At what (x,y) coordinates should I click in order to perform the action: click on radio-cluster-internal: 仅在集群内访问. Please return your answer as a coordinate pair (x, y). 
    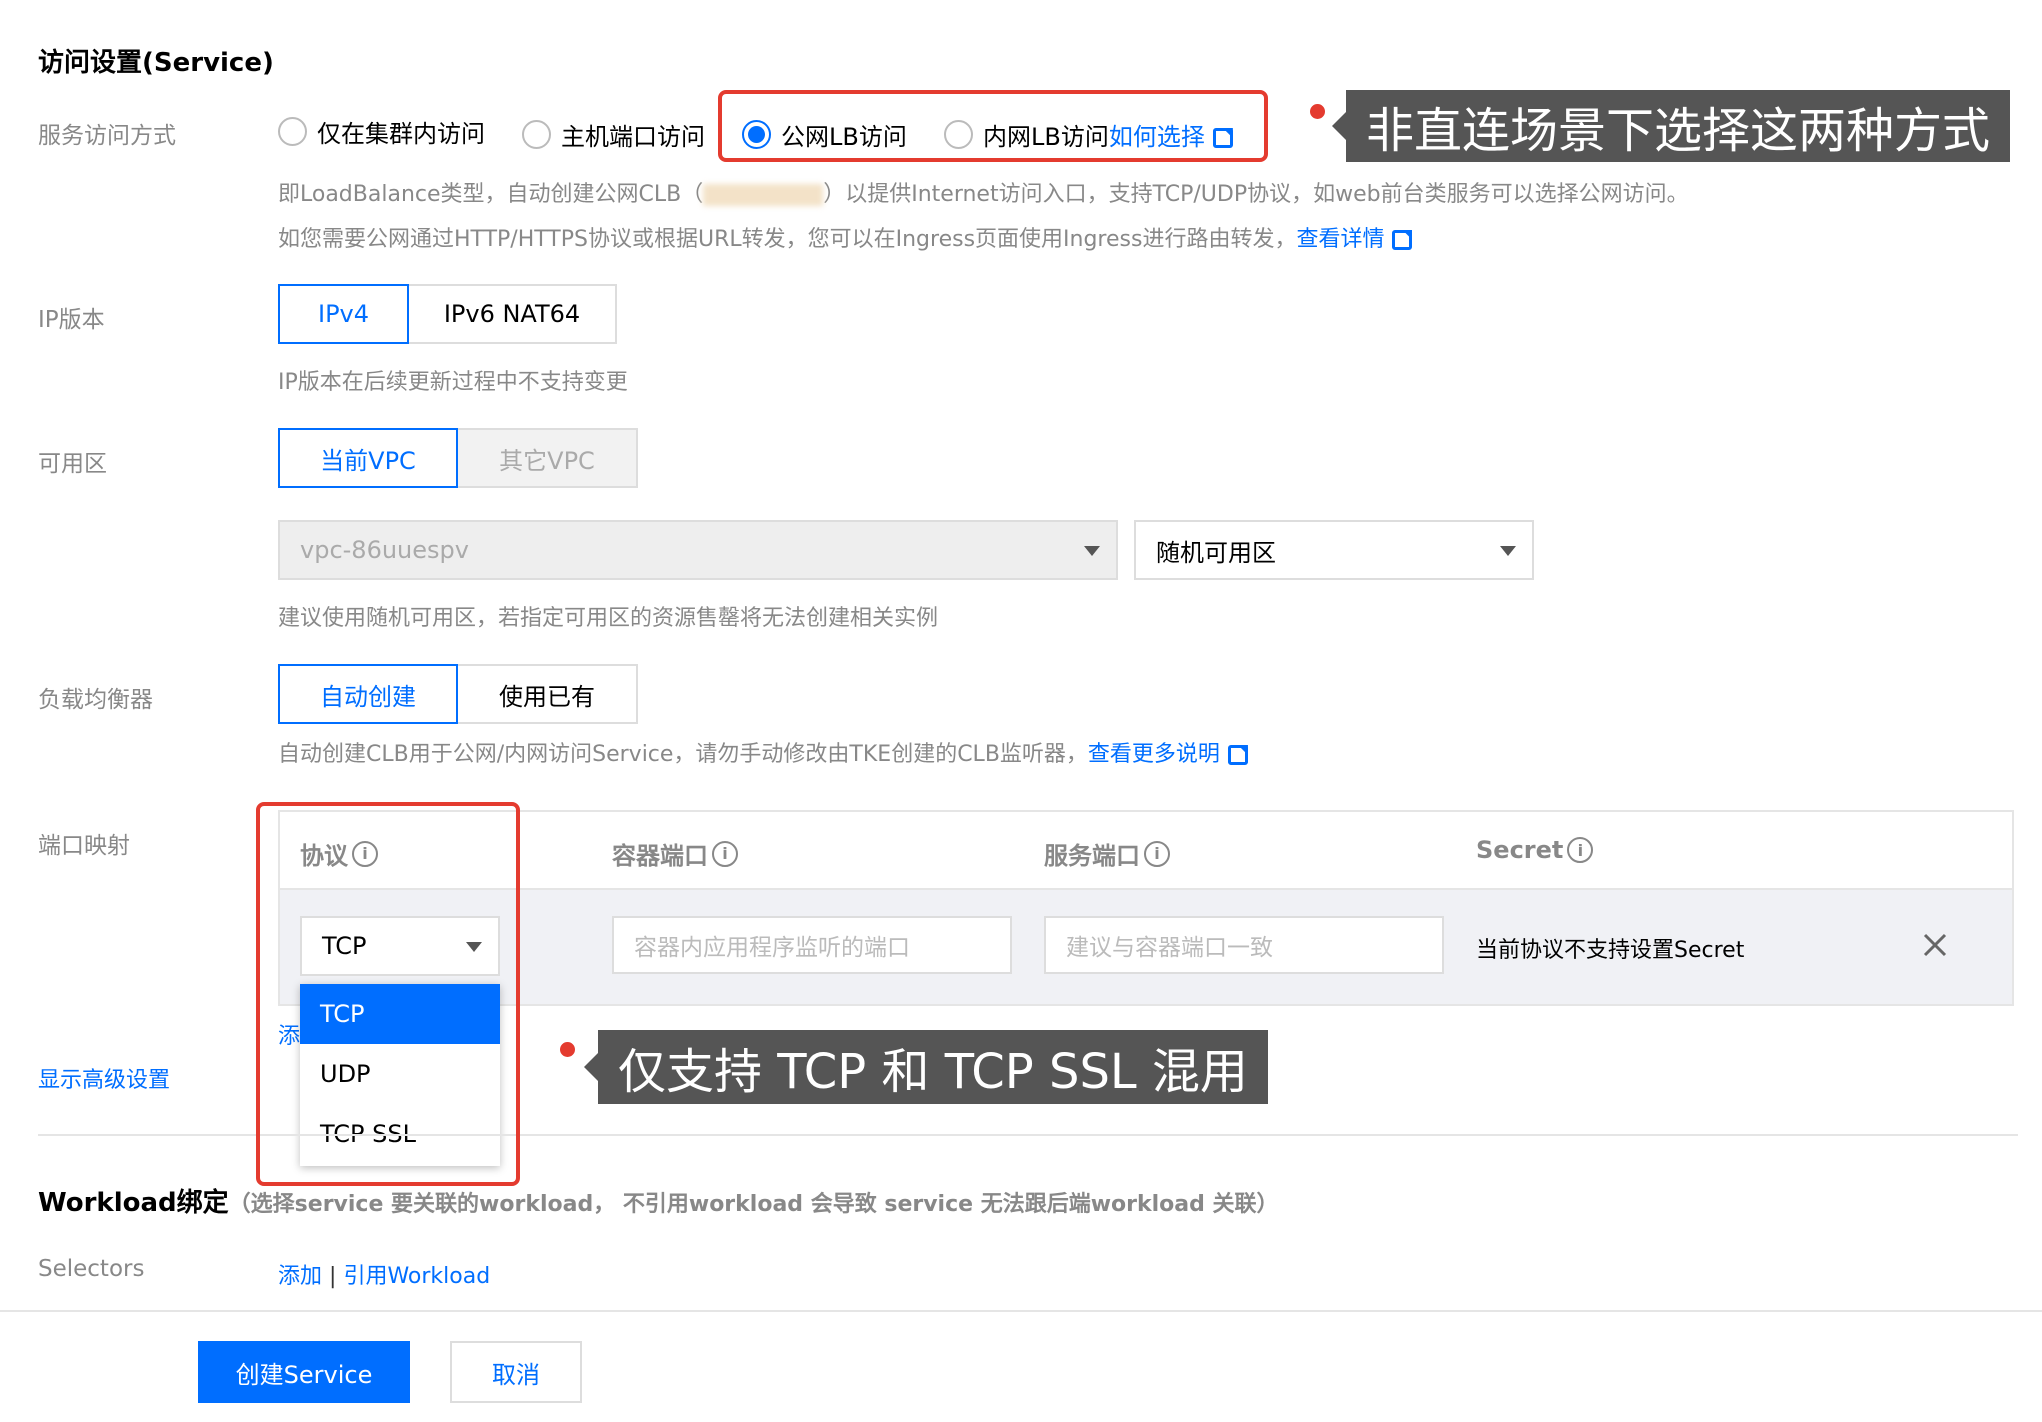
    Looking at the image, I should click on (381, 131).